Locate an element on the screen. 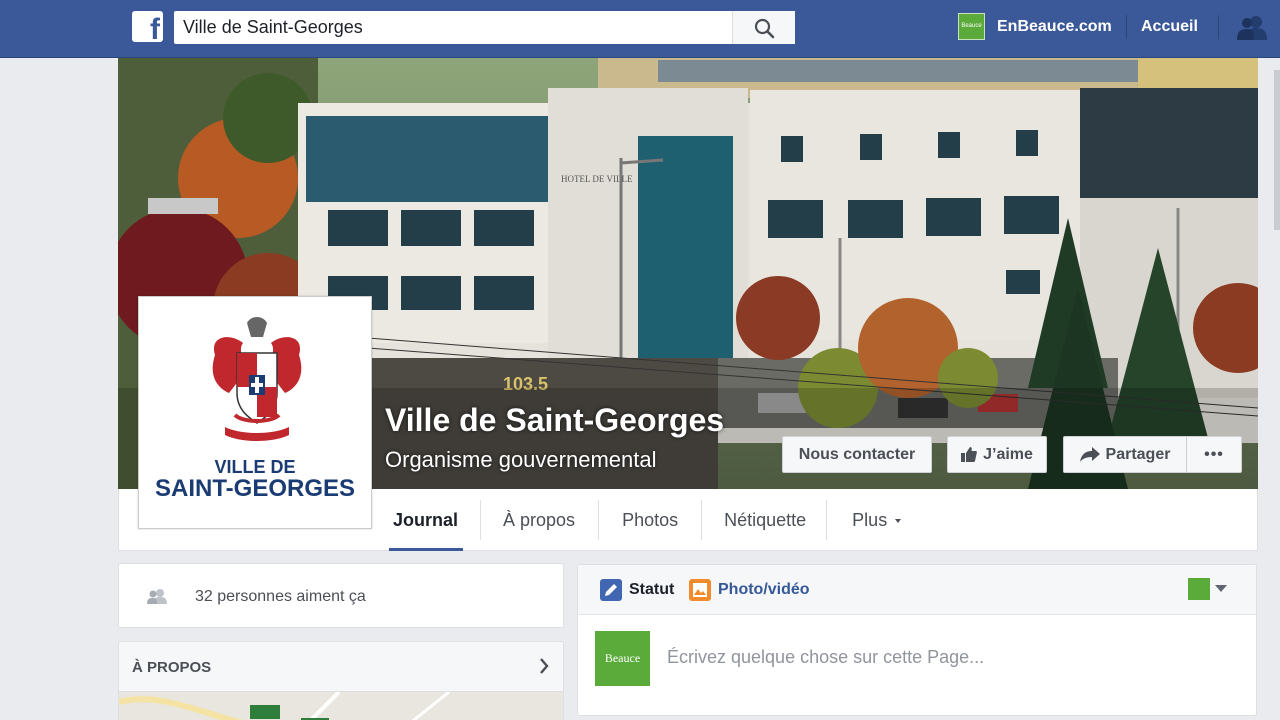  search-bar is located at coordinates (484, 27).